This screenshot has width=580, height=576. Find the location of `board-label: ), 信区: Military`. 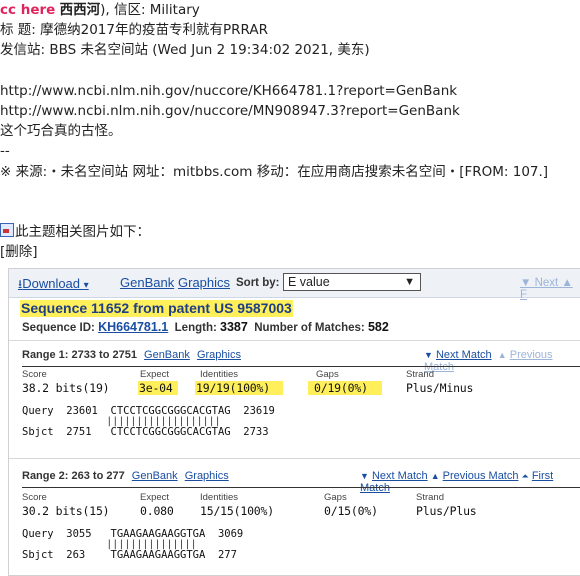

board-label: ), 信区: Military is located at coordinates (150, 10).